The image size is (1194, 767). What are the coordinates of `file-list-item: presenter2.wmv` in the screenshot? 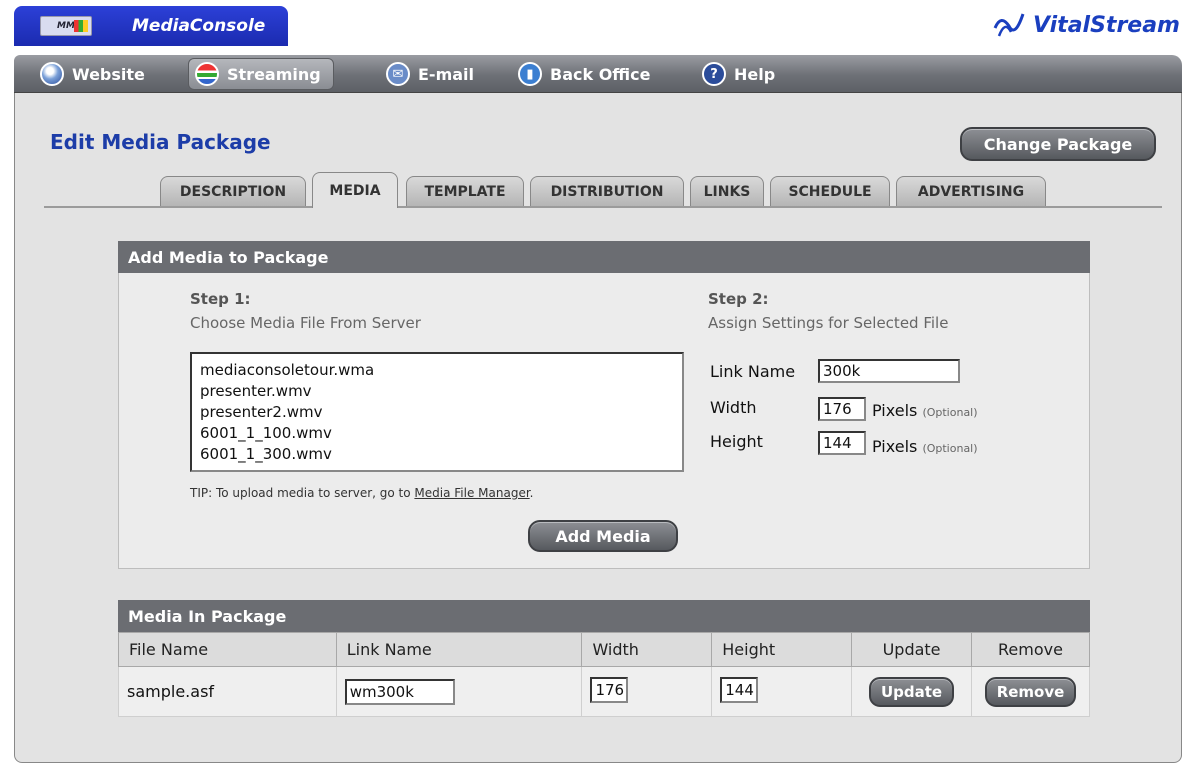 It's located at (437, 412).